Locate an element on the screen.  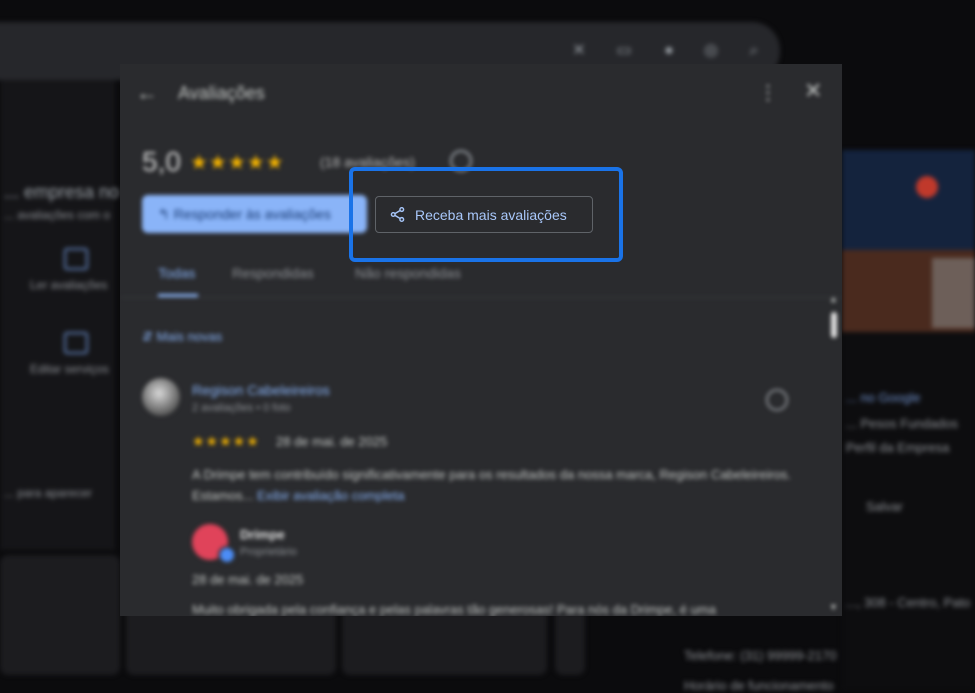
review-stars: ★★★★★ is located at coordinates (226, 441).